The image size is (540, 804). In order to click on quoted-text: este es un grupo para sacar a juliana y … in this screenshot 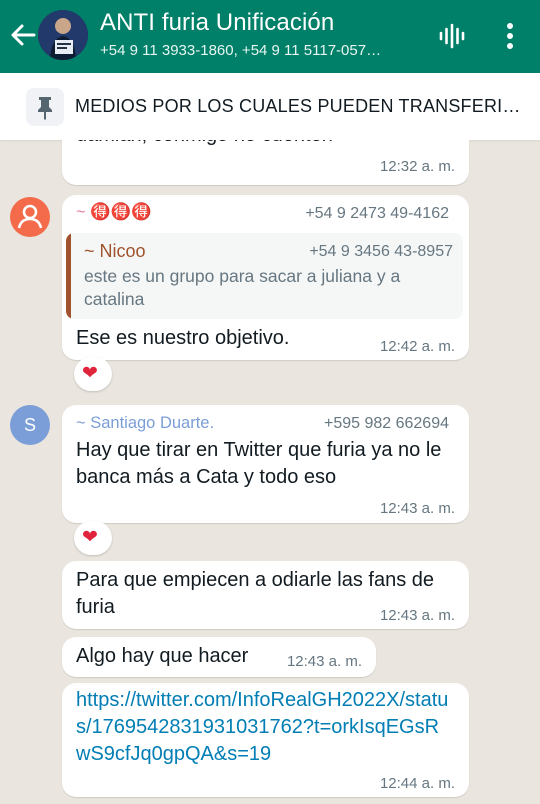, I will do `click(242, 287)`.